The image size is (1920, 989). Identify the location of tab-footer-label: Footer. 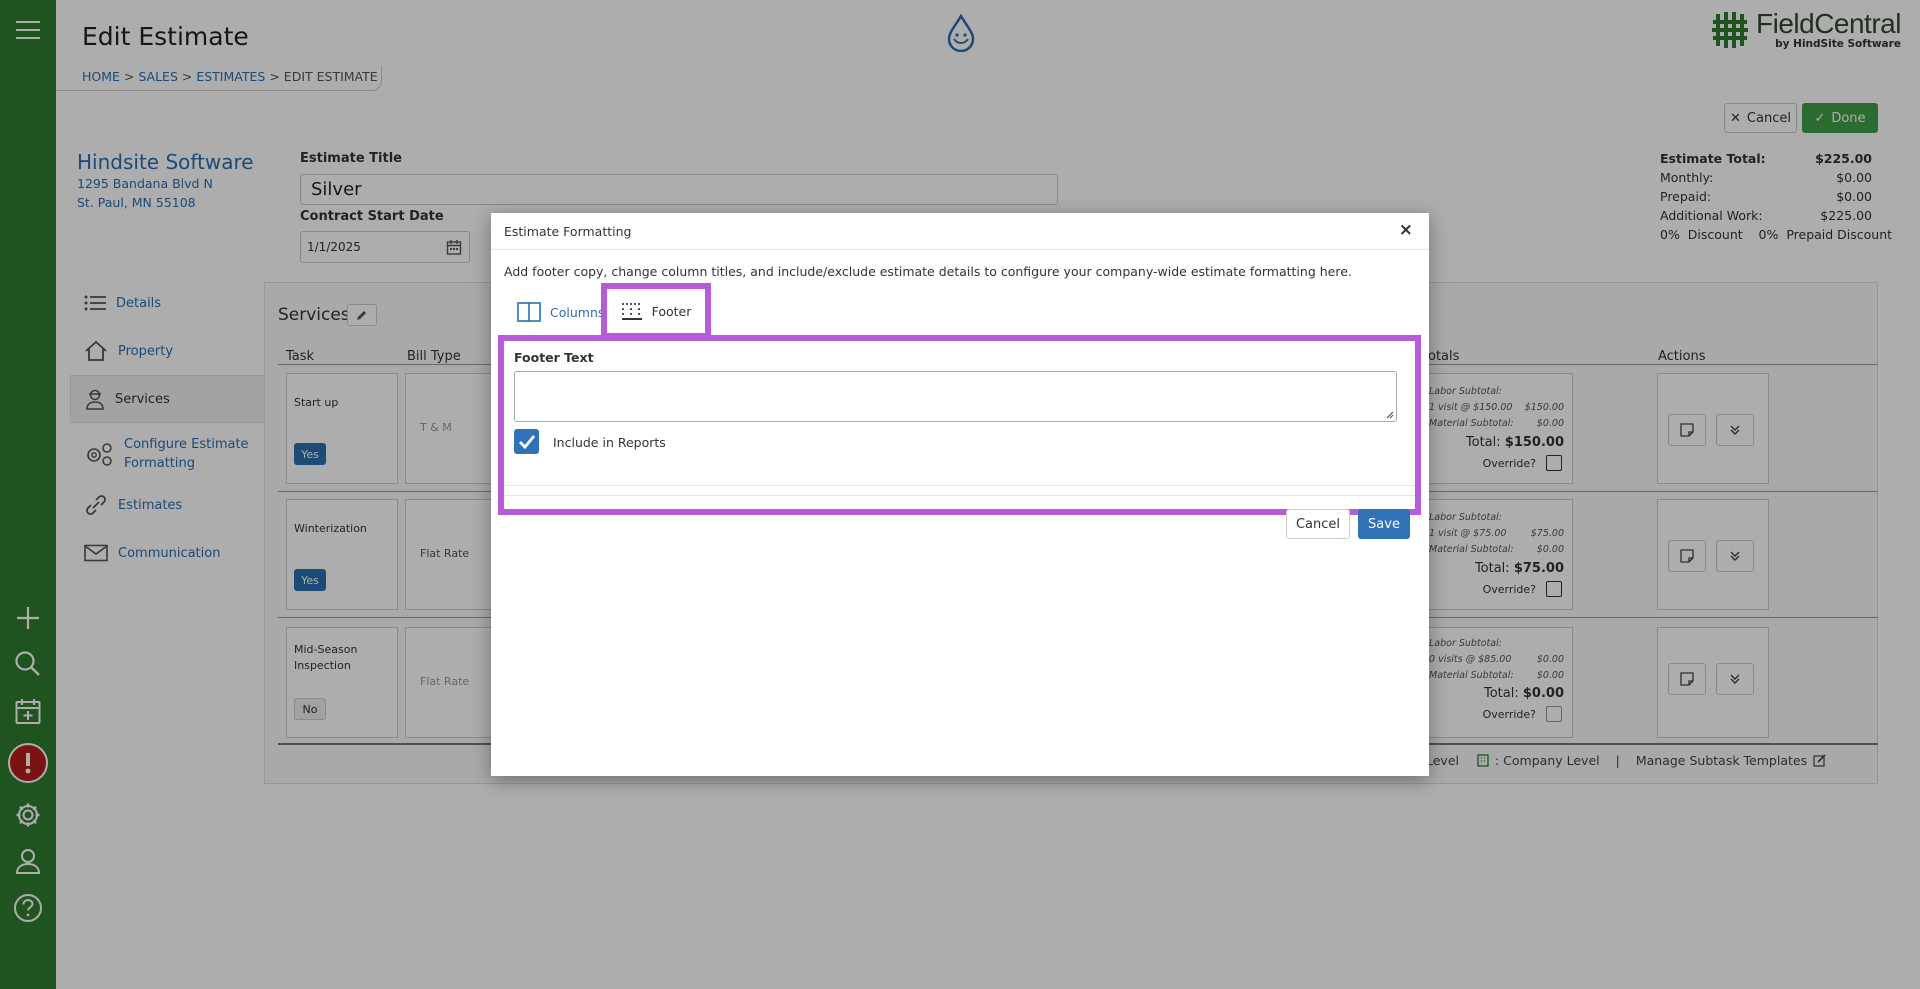
(671, 311).